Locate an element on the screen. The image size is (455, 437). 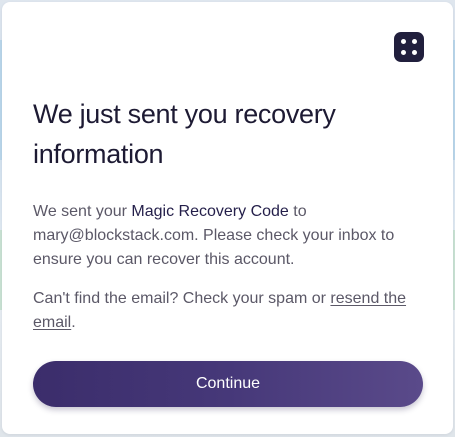
help-suffix: . is located at coordinates (73, 322).